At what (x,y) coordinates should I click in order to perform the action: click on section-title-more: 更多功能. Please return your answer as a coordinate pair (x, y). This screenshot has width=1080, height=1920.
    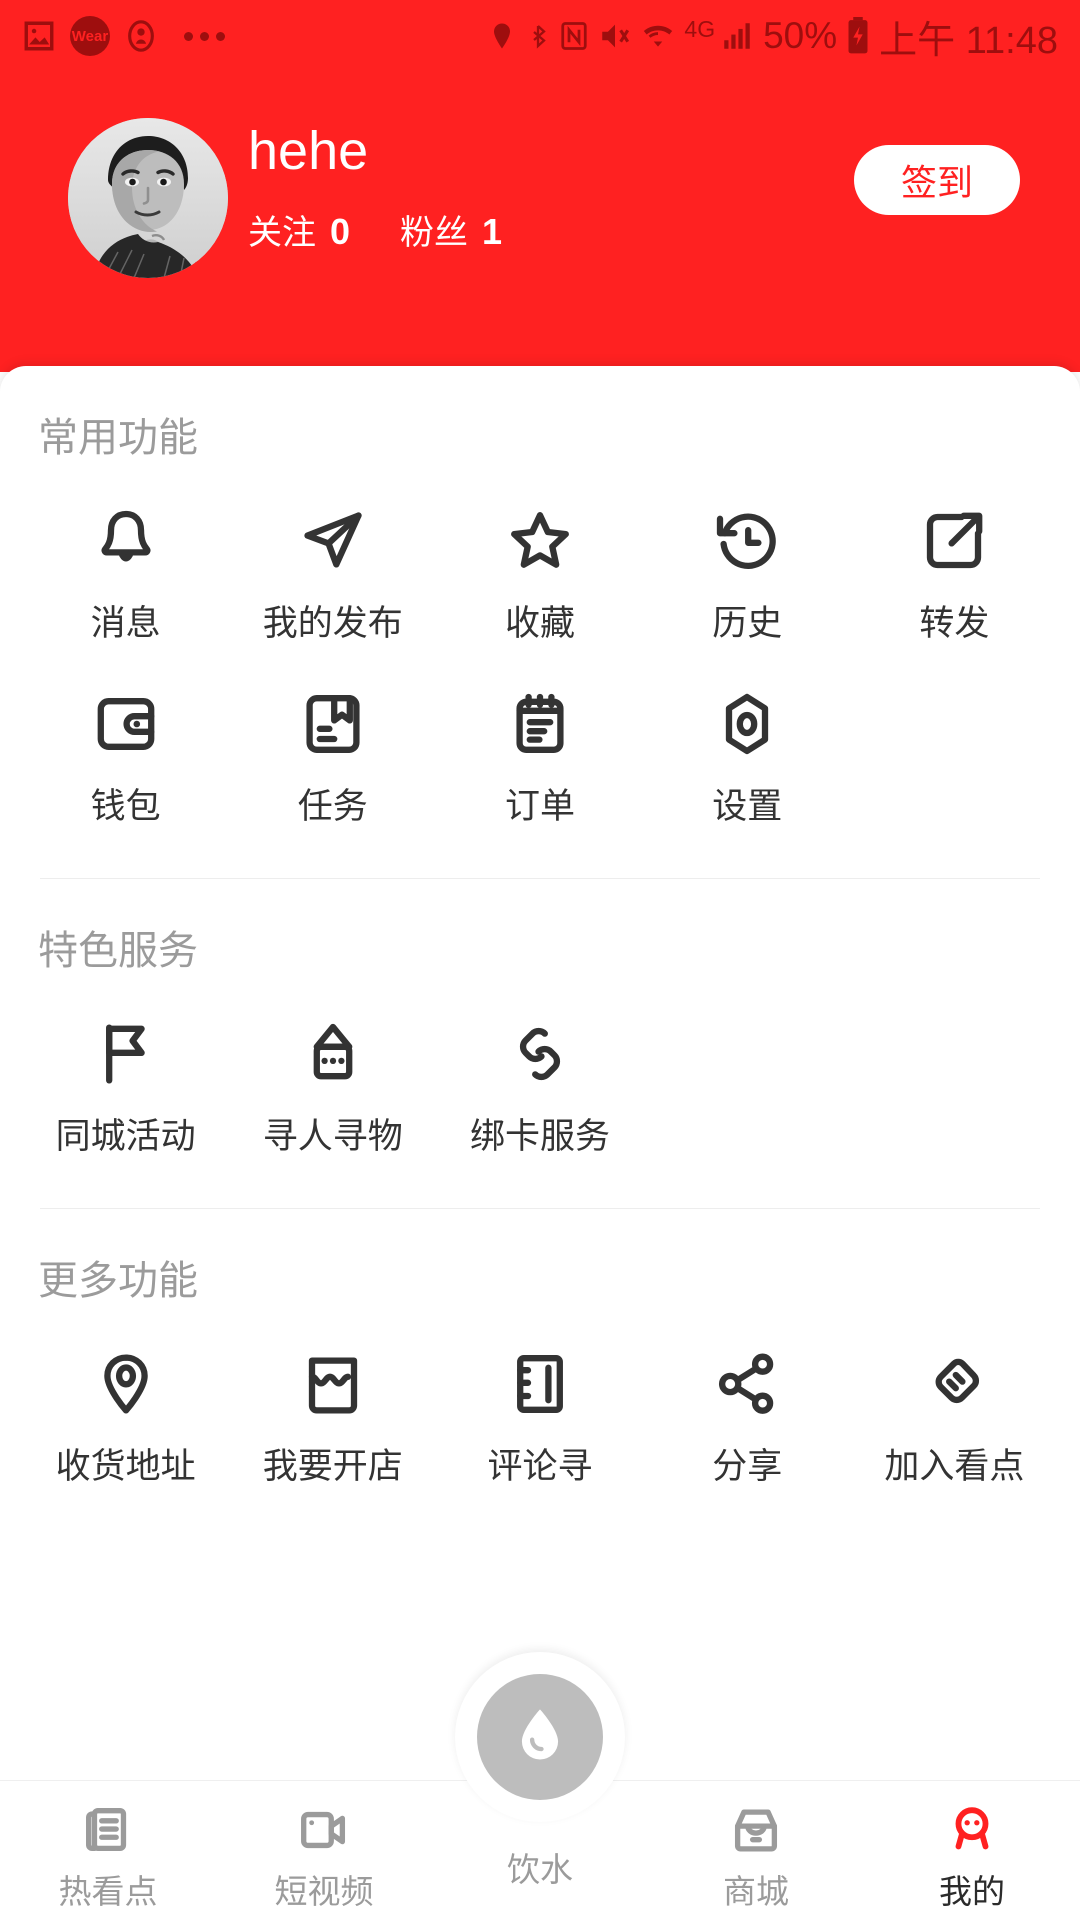
    Looking at the image, I should click on (118, 1281).